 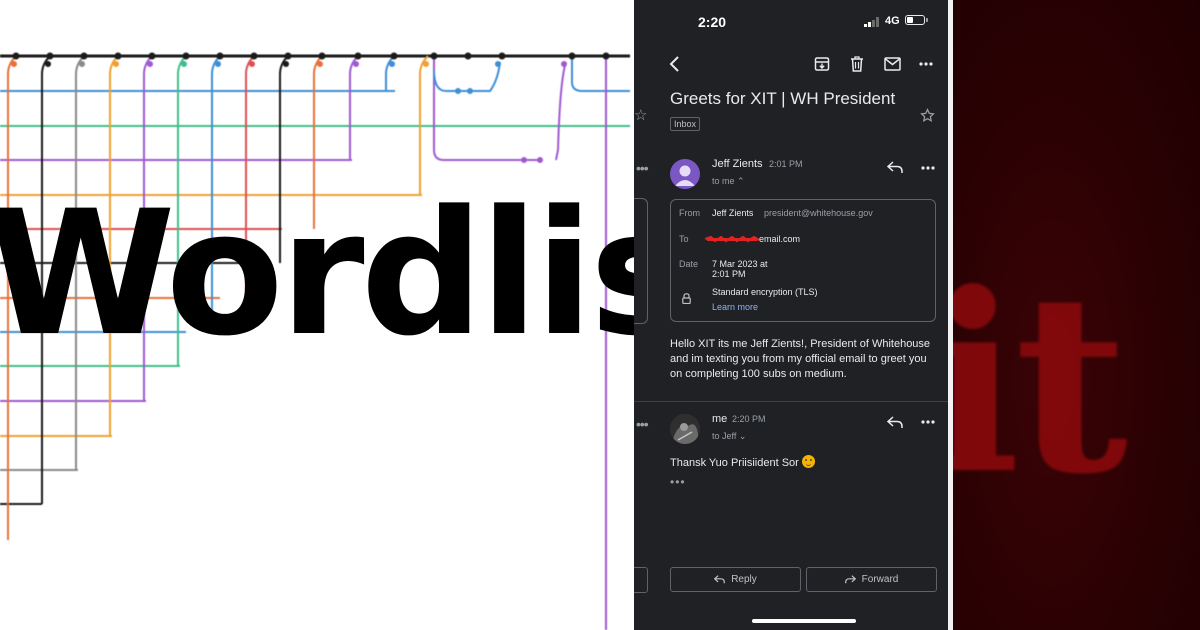 I want to click on recipient-text: to me, so click(x=723, y=181).